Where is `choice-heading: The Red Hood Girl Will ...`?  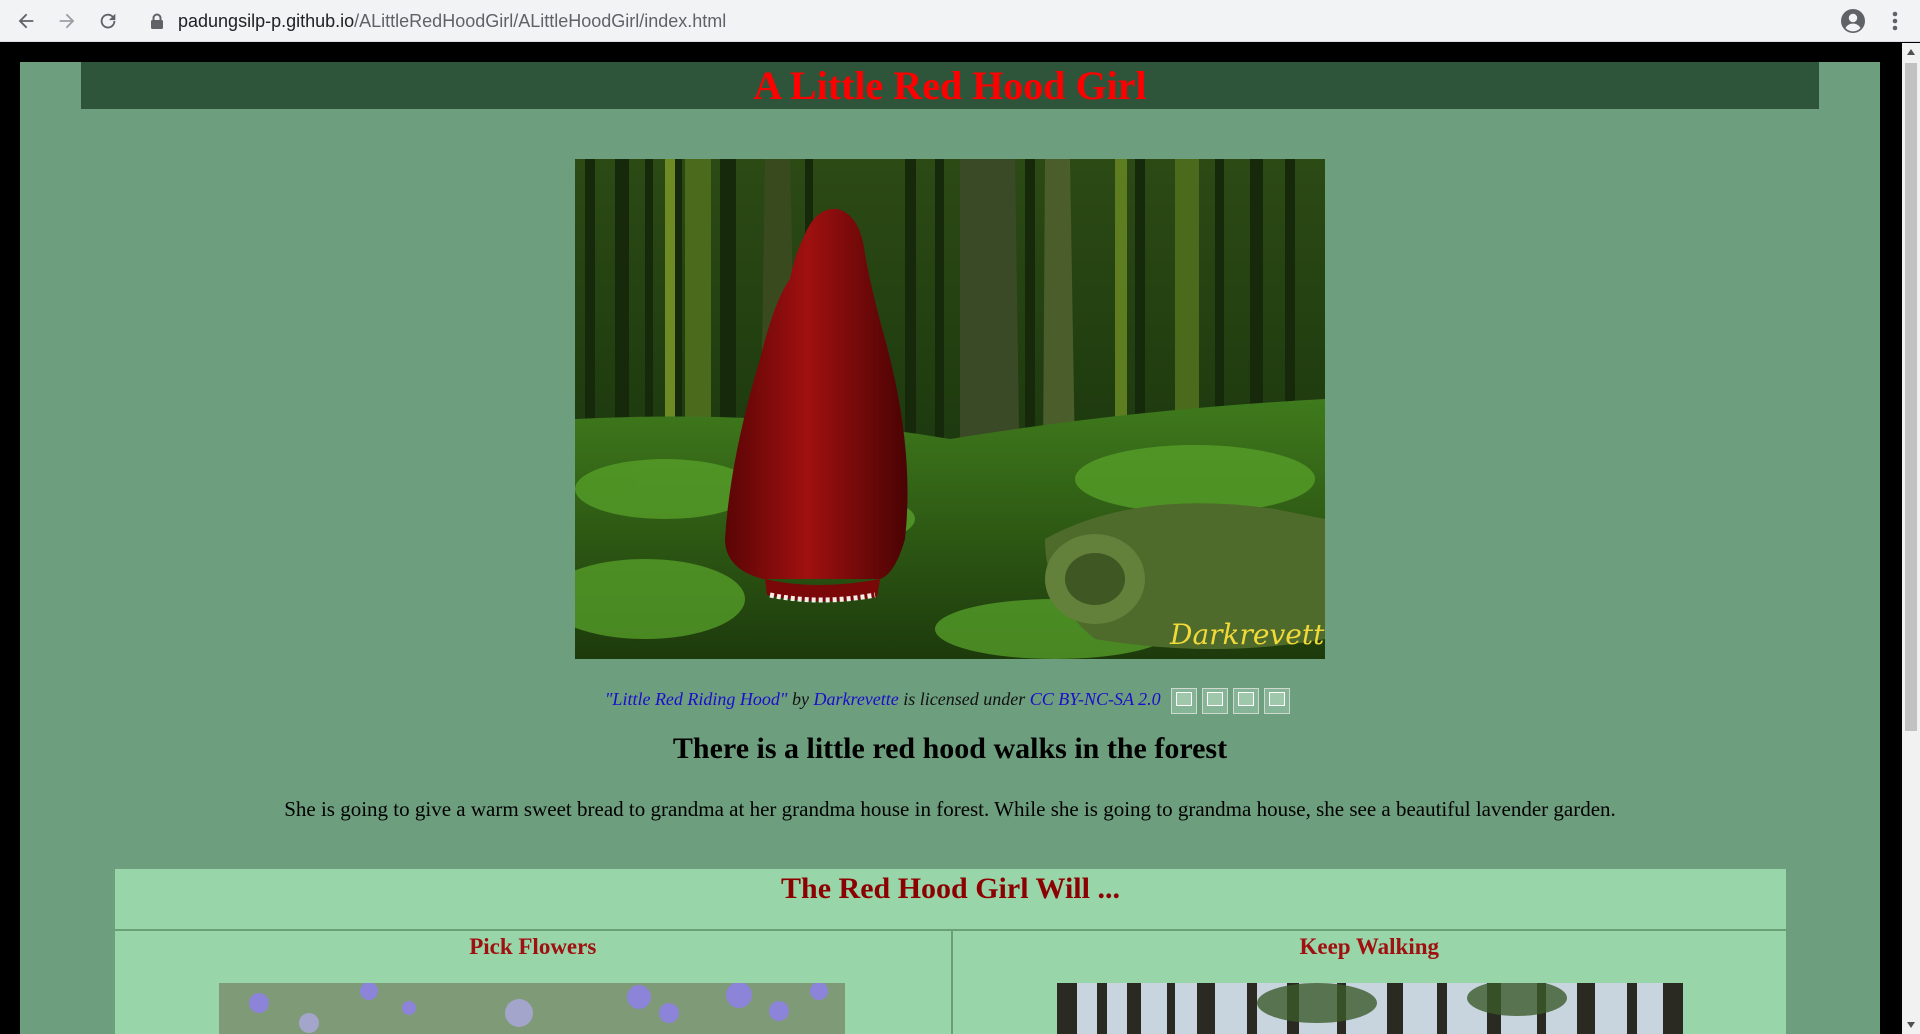
choice-heading: The Red Hood Girl Will ... is located at coordinates (950, 888).